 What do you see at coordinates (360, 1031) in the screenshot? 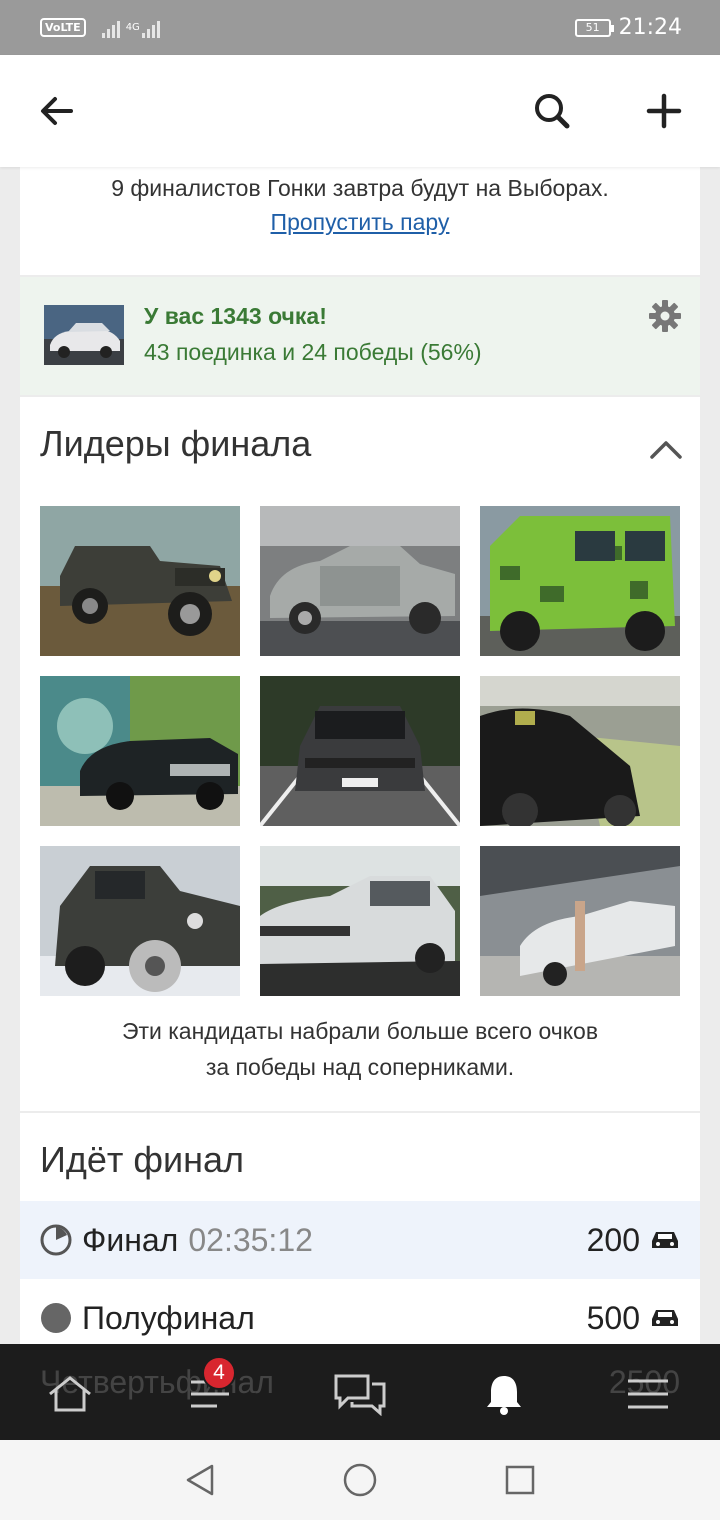
I see `caption-line-1: Эти кандидаты набрали больше всего очков` at bounding box center [360, 1031].